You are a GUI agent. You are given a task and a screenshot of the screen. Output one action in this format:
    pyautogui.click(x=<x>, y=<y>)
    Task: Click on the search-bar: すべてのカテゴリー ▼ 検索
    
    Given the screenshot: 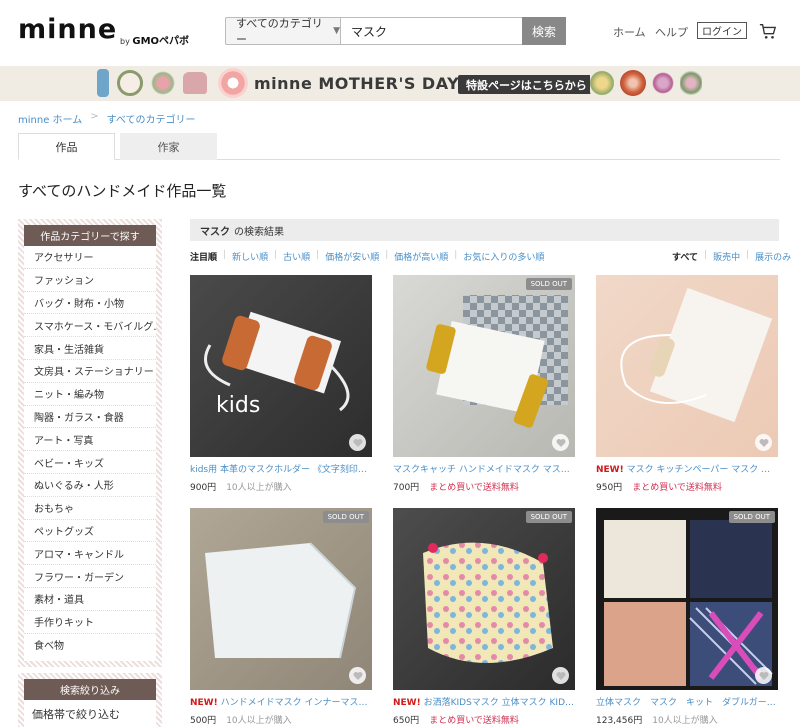 What is the action you would take?
    pyautogui.click(x=395, y=31)
    